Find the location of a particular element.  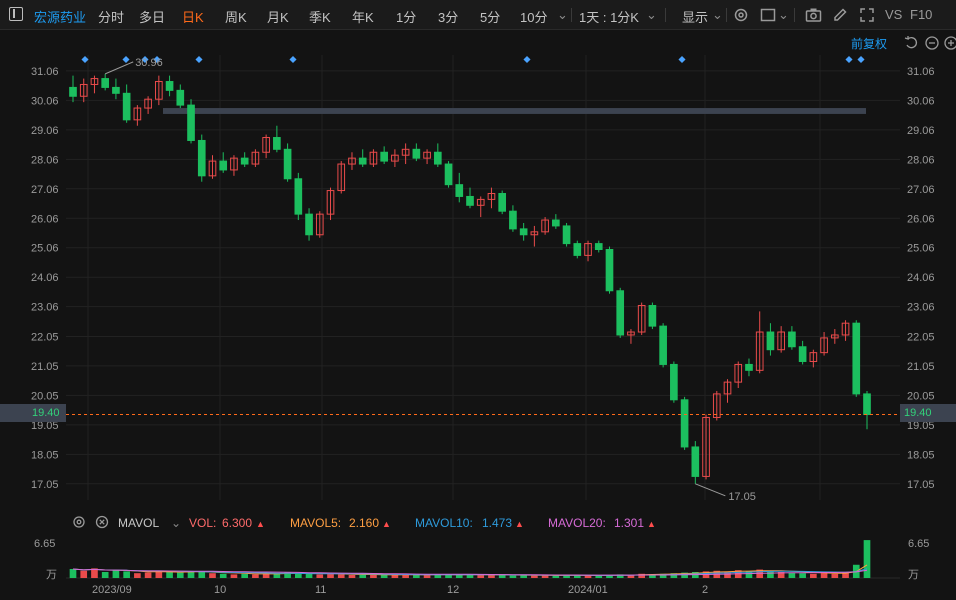

panel-toggle-icon is located at coordinates (16, 14).